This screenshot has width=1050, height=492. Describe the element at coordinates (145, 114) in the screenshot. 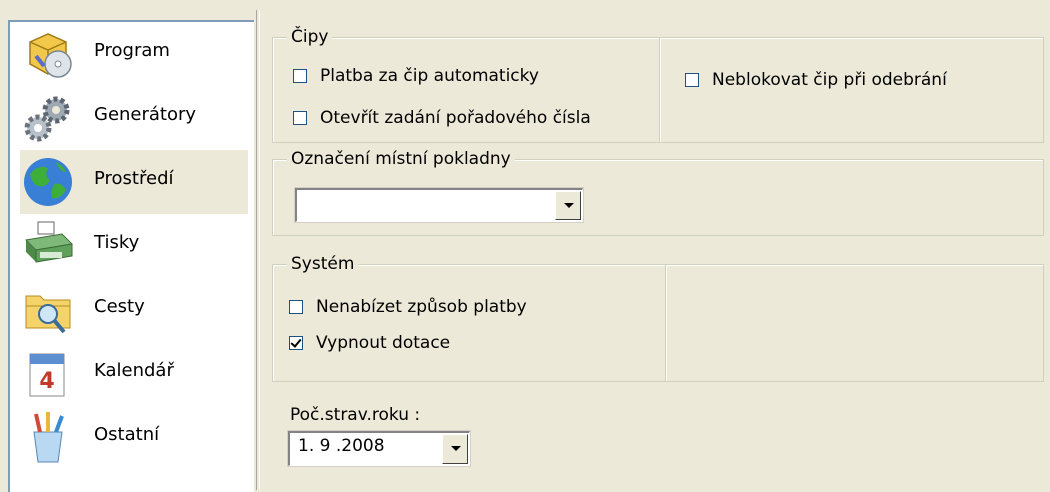

I see `nav-item-label: Generátory` at that location.